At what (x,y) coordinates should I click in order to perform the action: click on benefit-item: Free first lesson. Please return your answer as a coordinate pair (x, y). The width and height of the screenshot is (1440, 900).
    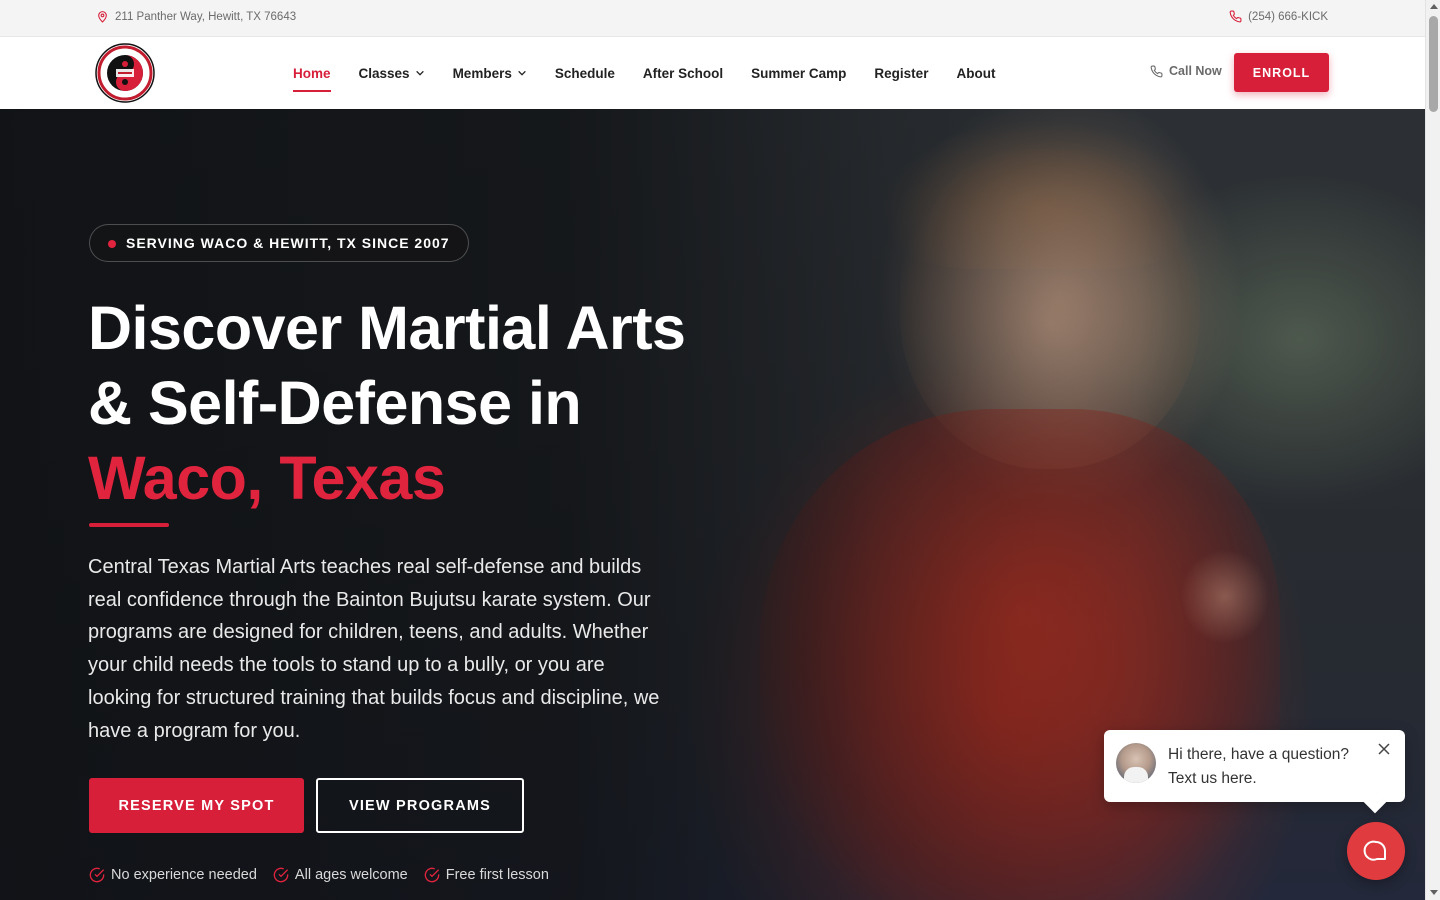
    Looking at the image, I should click on (486, 875).